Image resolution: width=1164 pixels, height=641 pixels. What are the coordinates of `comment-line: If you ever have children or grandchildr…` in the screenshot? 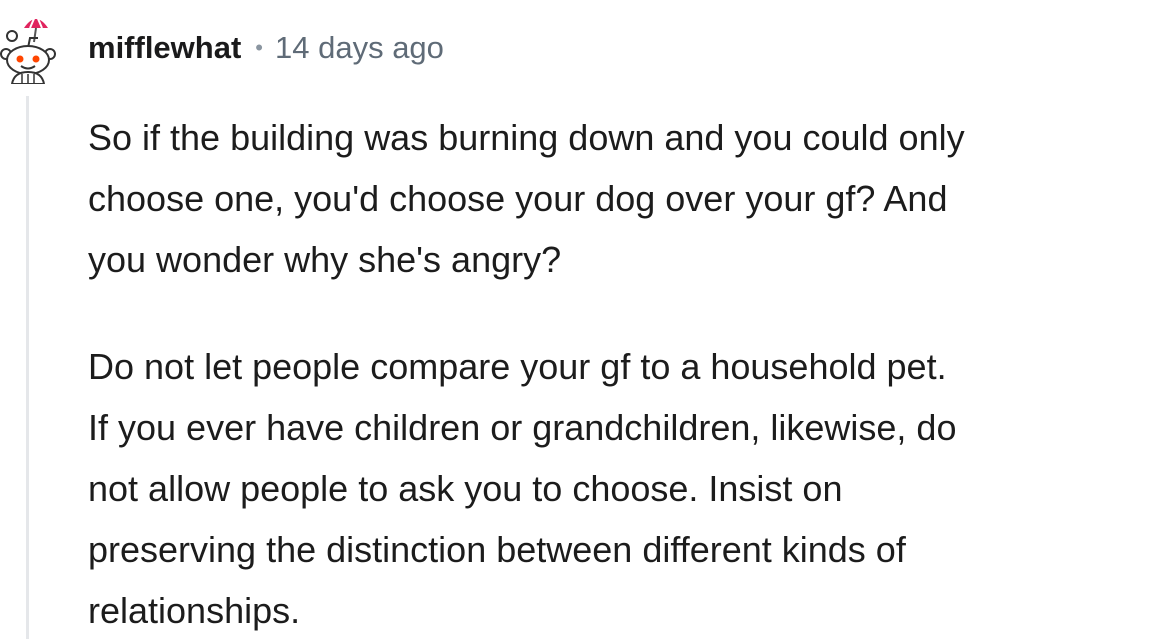 It's located at (522, 427).